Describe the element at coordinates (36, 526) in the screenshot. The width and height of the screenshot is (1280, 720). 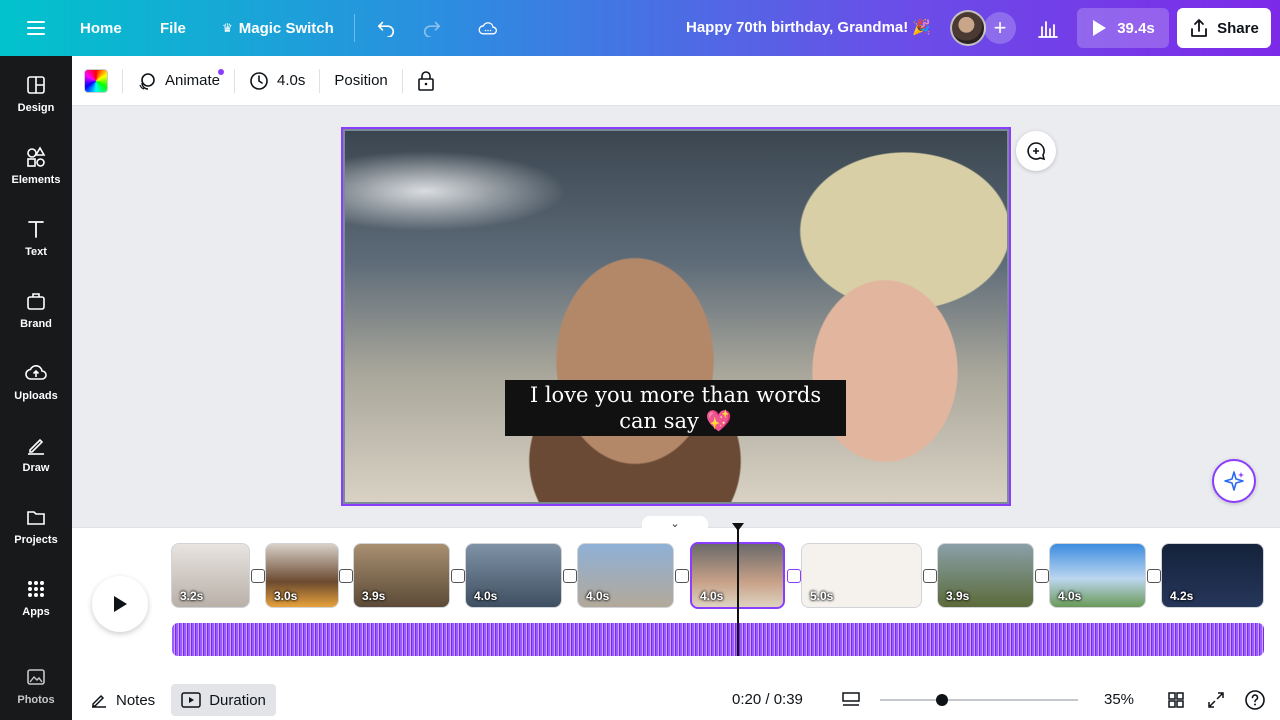
I see `sidebar-item-projects: Projects` at that location.